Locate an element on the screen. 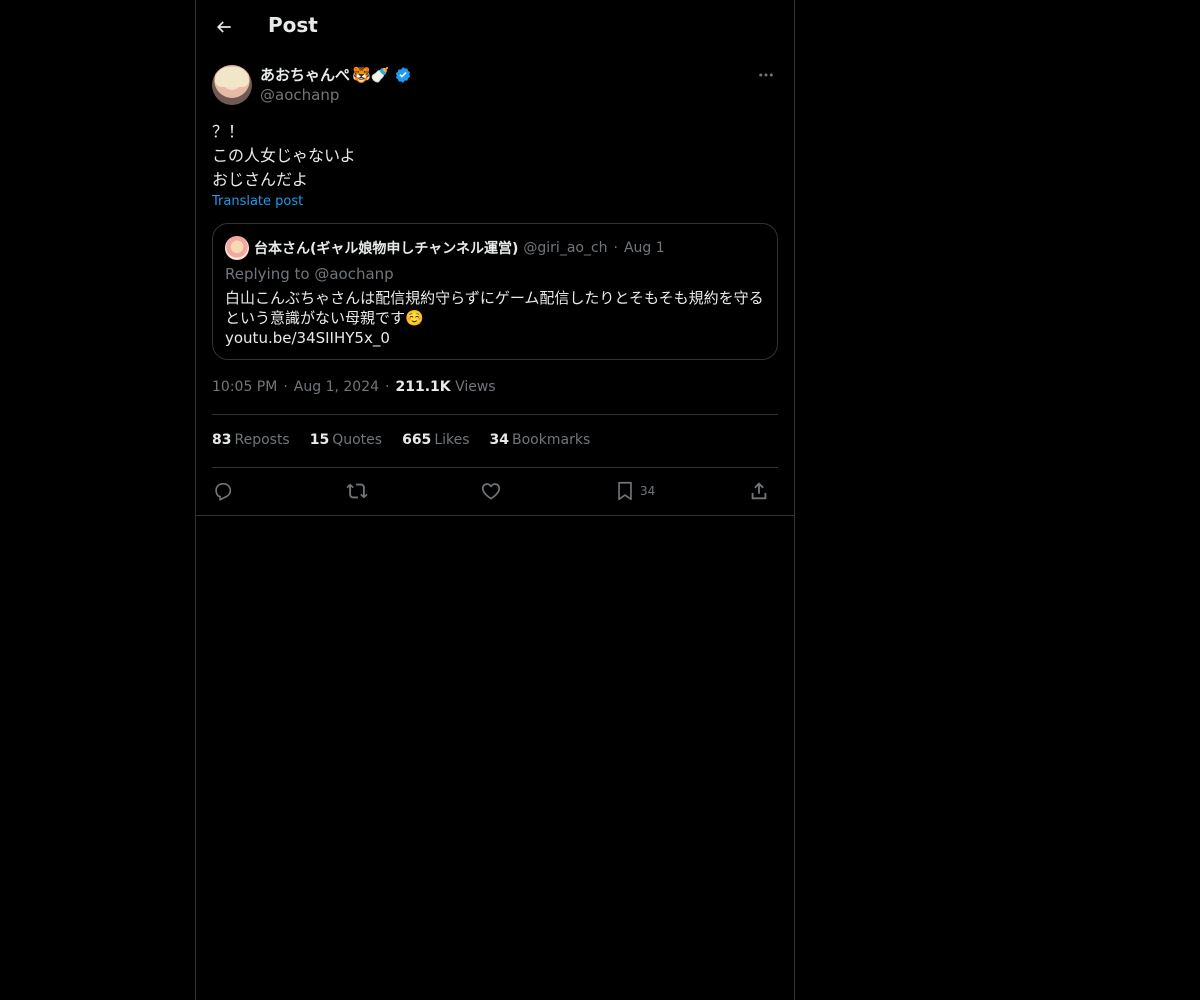 Image resolution: width=1200 pixels, height=1000 pixels. quoted-post-date: Aug 1 is located at coordinates (644, 248).